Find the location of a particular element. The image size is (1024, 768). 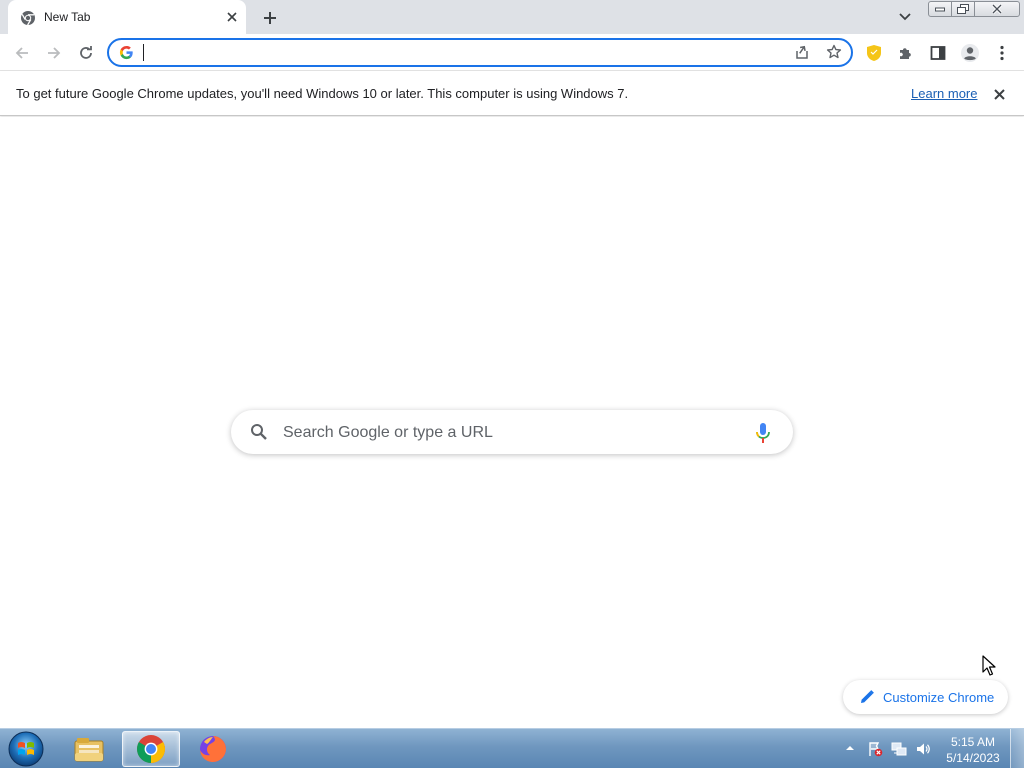

address-bar is located at coordinates (480, 52).